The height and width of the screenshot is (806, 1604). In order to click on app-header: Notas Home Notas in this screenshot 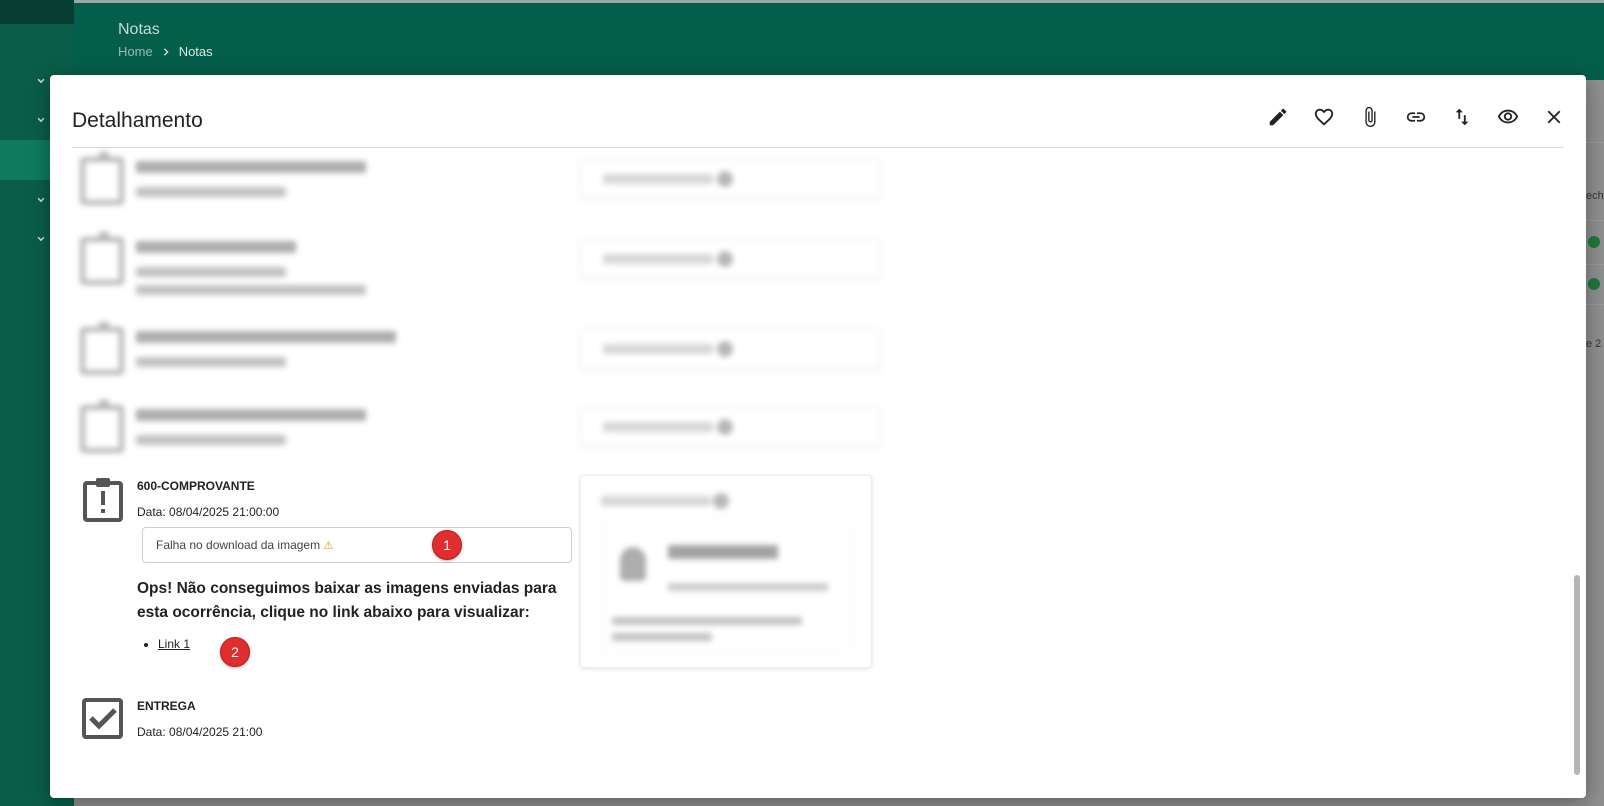, I will do `click(839, 40)`.